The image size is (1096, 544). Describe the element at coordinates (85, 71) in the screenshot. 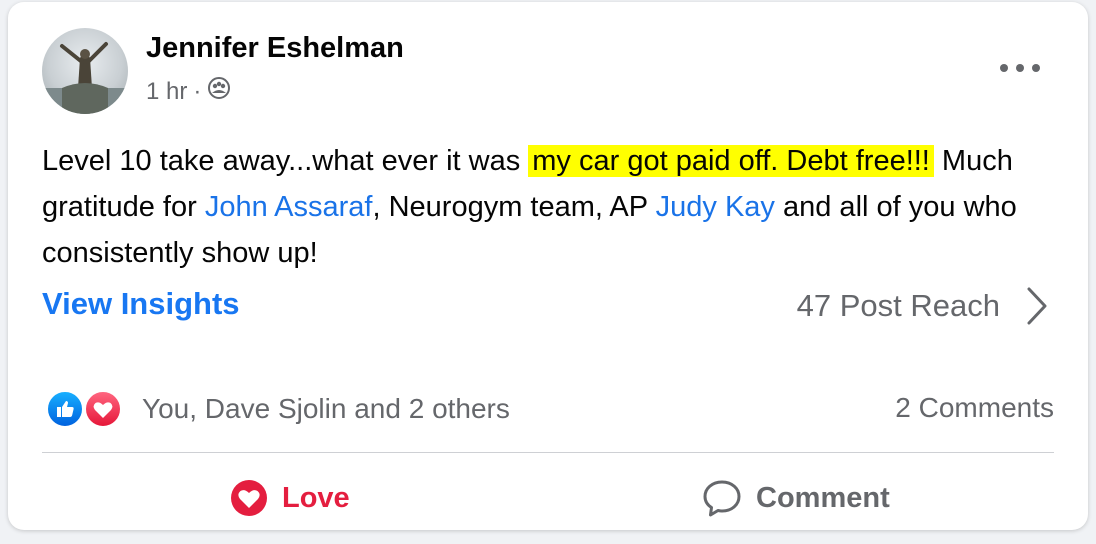

I see `author-avatar` at that location.